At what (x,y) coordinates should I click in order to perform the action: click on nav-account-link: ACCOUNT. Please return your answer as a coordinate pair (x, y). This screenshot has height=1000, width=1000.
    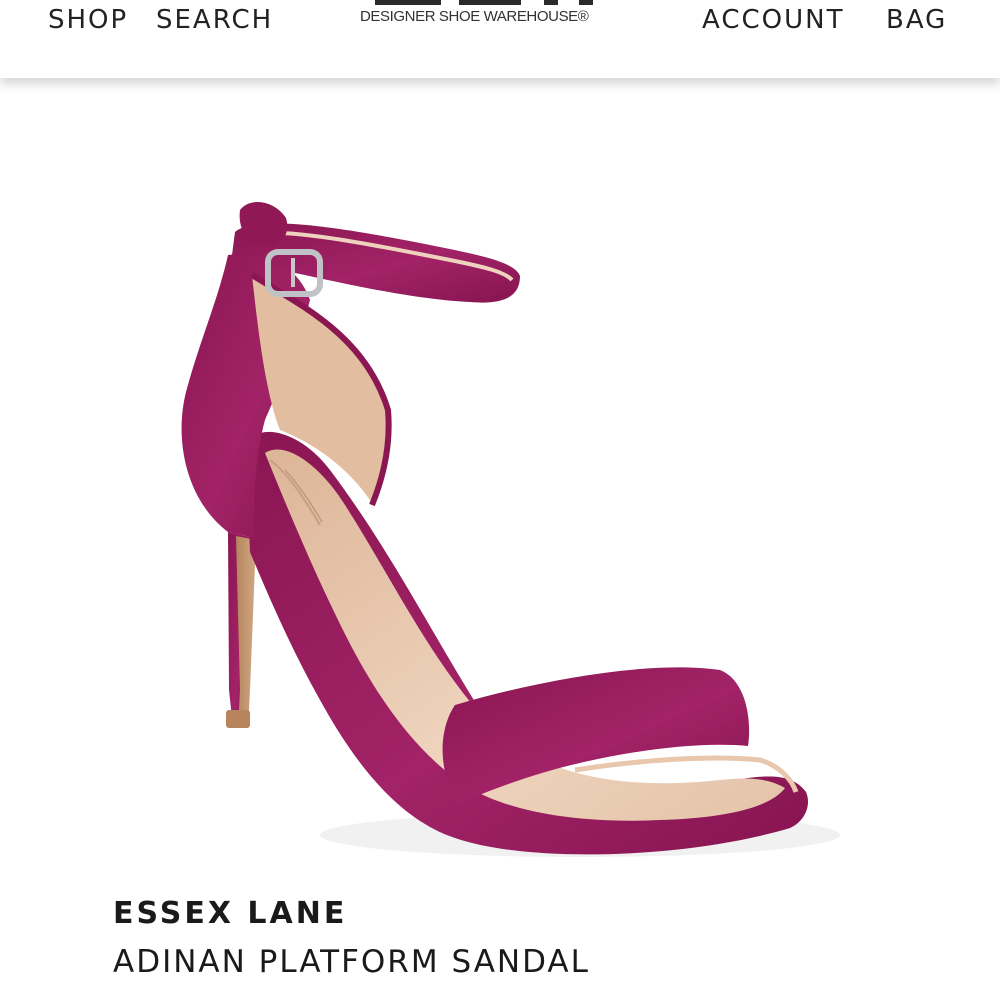
    Looking at the image, I should click on (773, 20).